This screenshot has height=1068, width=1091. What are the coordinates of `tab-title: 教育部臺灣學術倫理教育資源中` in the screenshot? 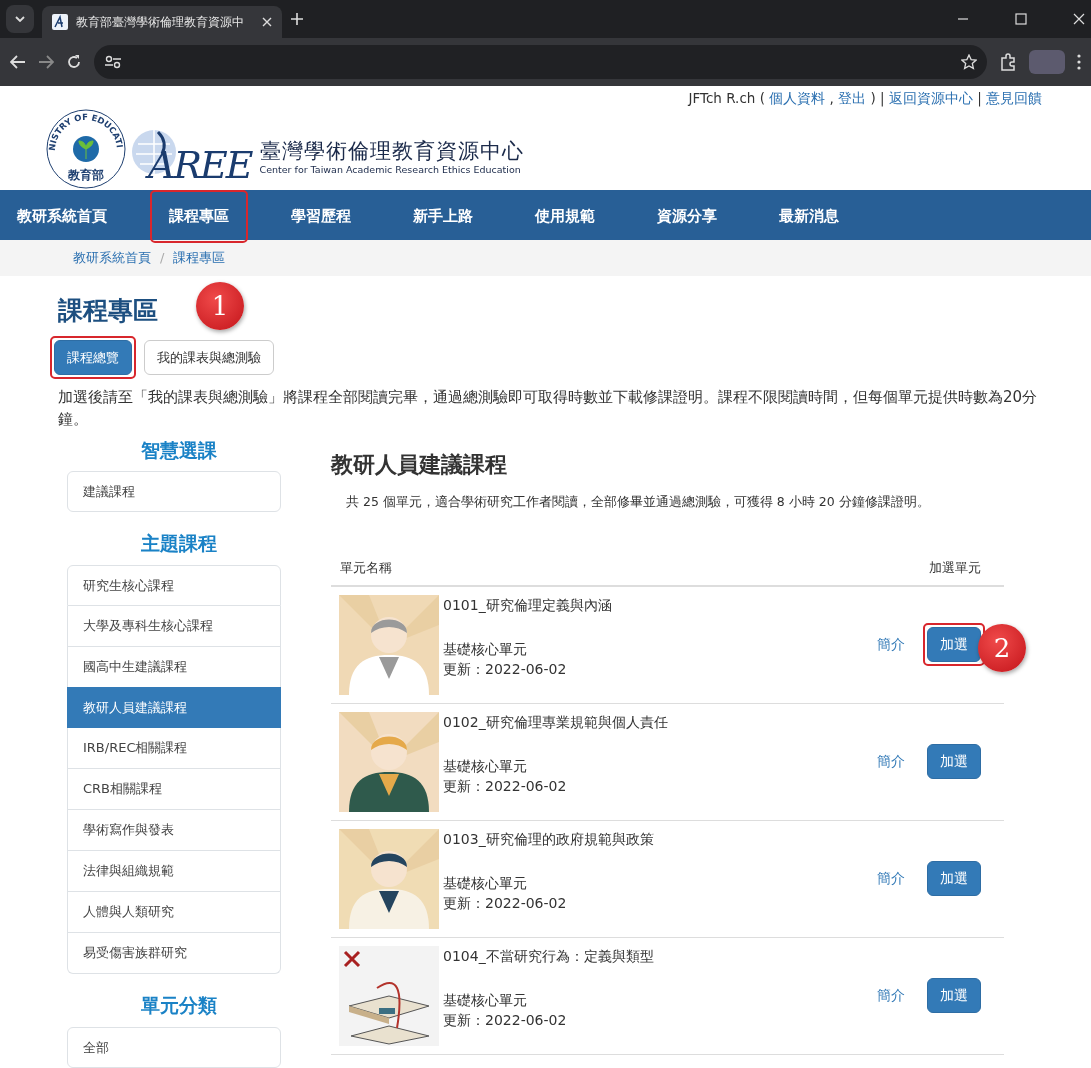 It's located at (160, 22).